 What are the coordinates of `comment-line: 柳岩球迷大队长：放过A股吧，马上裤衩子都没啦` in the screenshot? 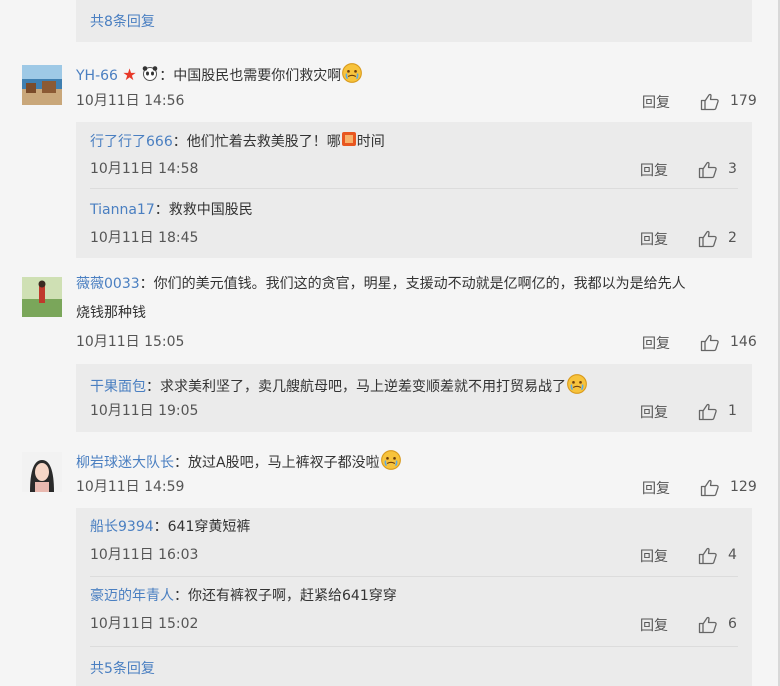 It's located at (239, 463).